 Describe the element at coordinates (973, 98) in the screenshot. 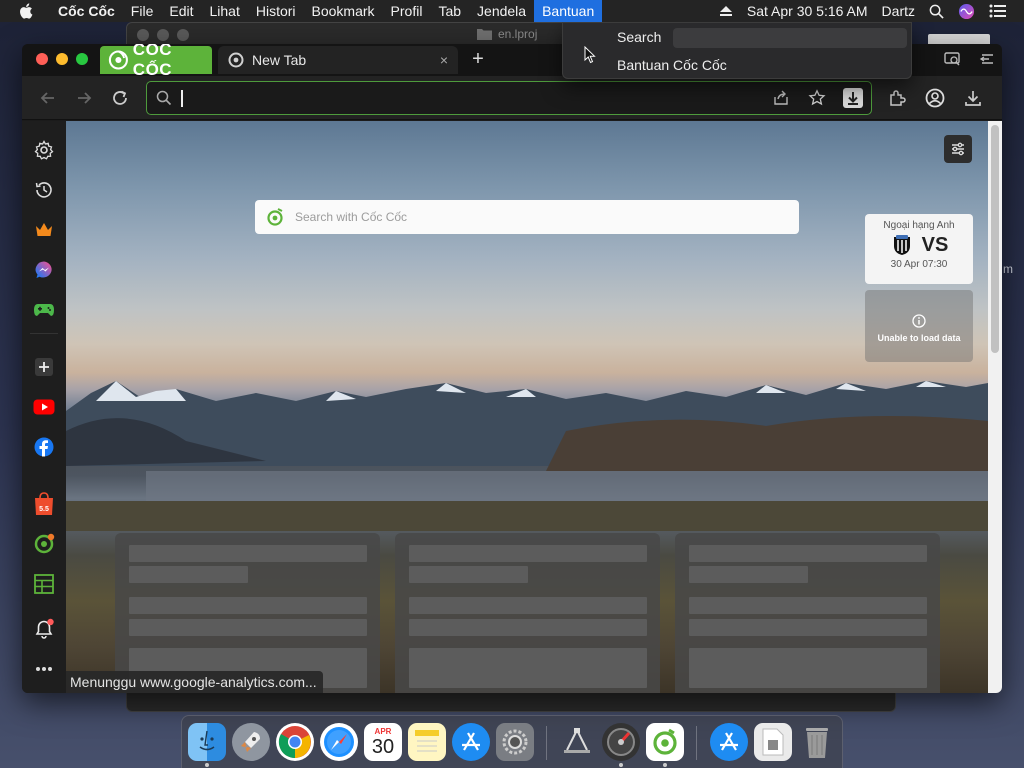

I see `downloads-icon` at that location.